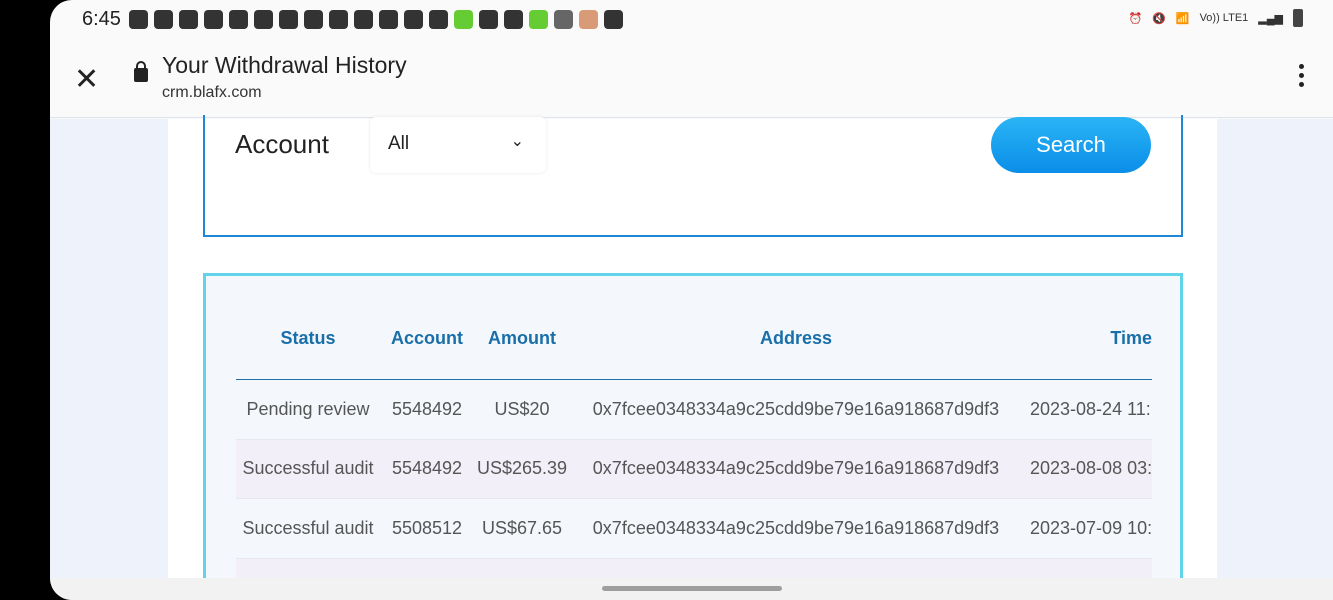 The width and height of the screenshot is (1333, 600). Describe the element at coordinates (693, 176) in the screenshot. I see `filter-panel: Account All ⌄ Search` at that location.